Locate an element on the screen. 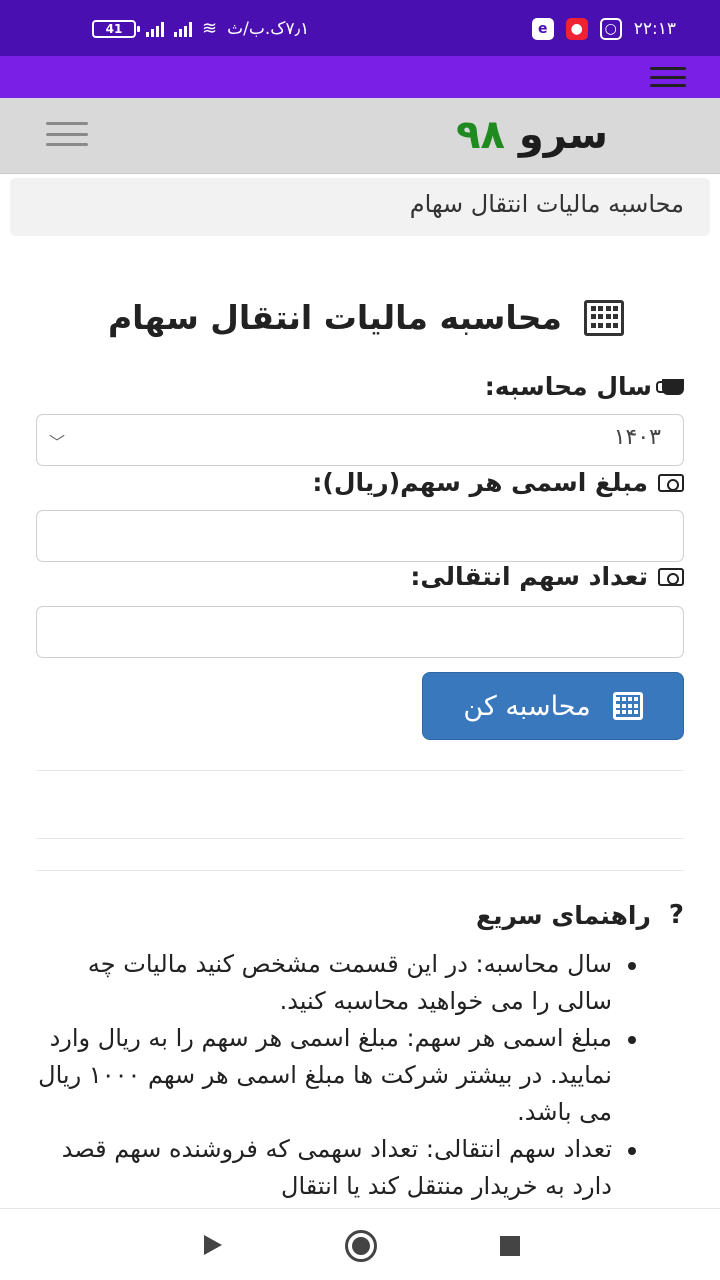  app-bar is located at coordinates (360, 77).